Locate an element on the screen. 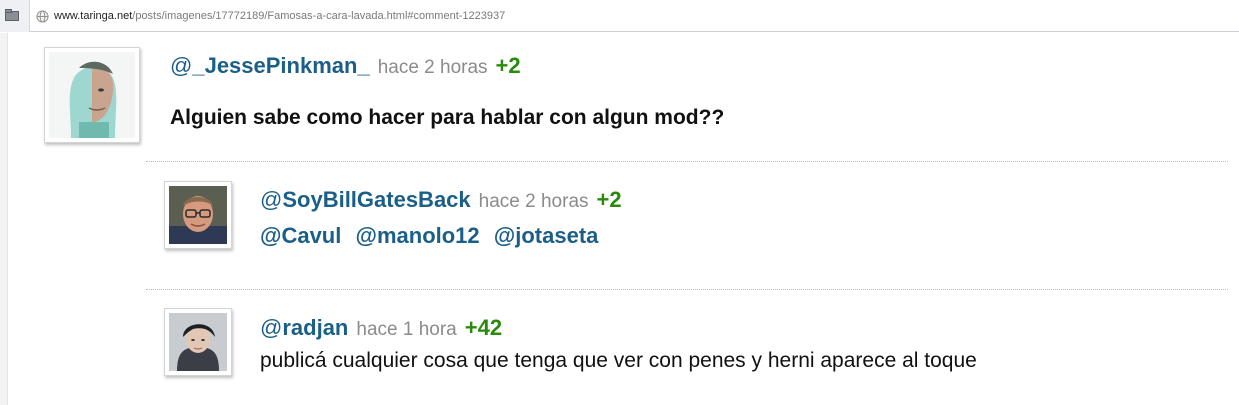  username-link: radjan is located at coordinates (315, 328).